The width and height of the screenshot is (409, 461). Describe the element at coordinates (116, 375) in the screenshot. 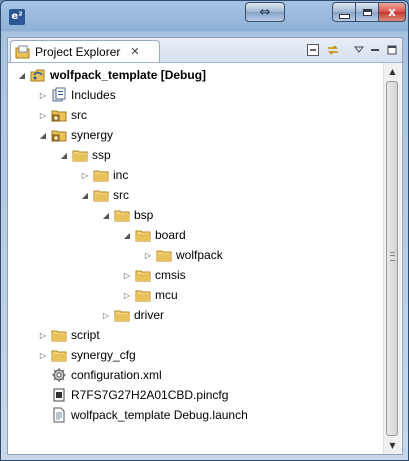

I see `tree-item-label: configuration.xml` at that location.